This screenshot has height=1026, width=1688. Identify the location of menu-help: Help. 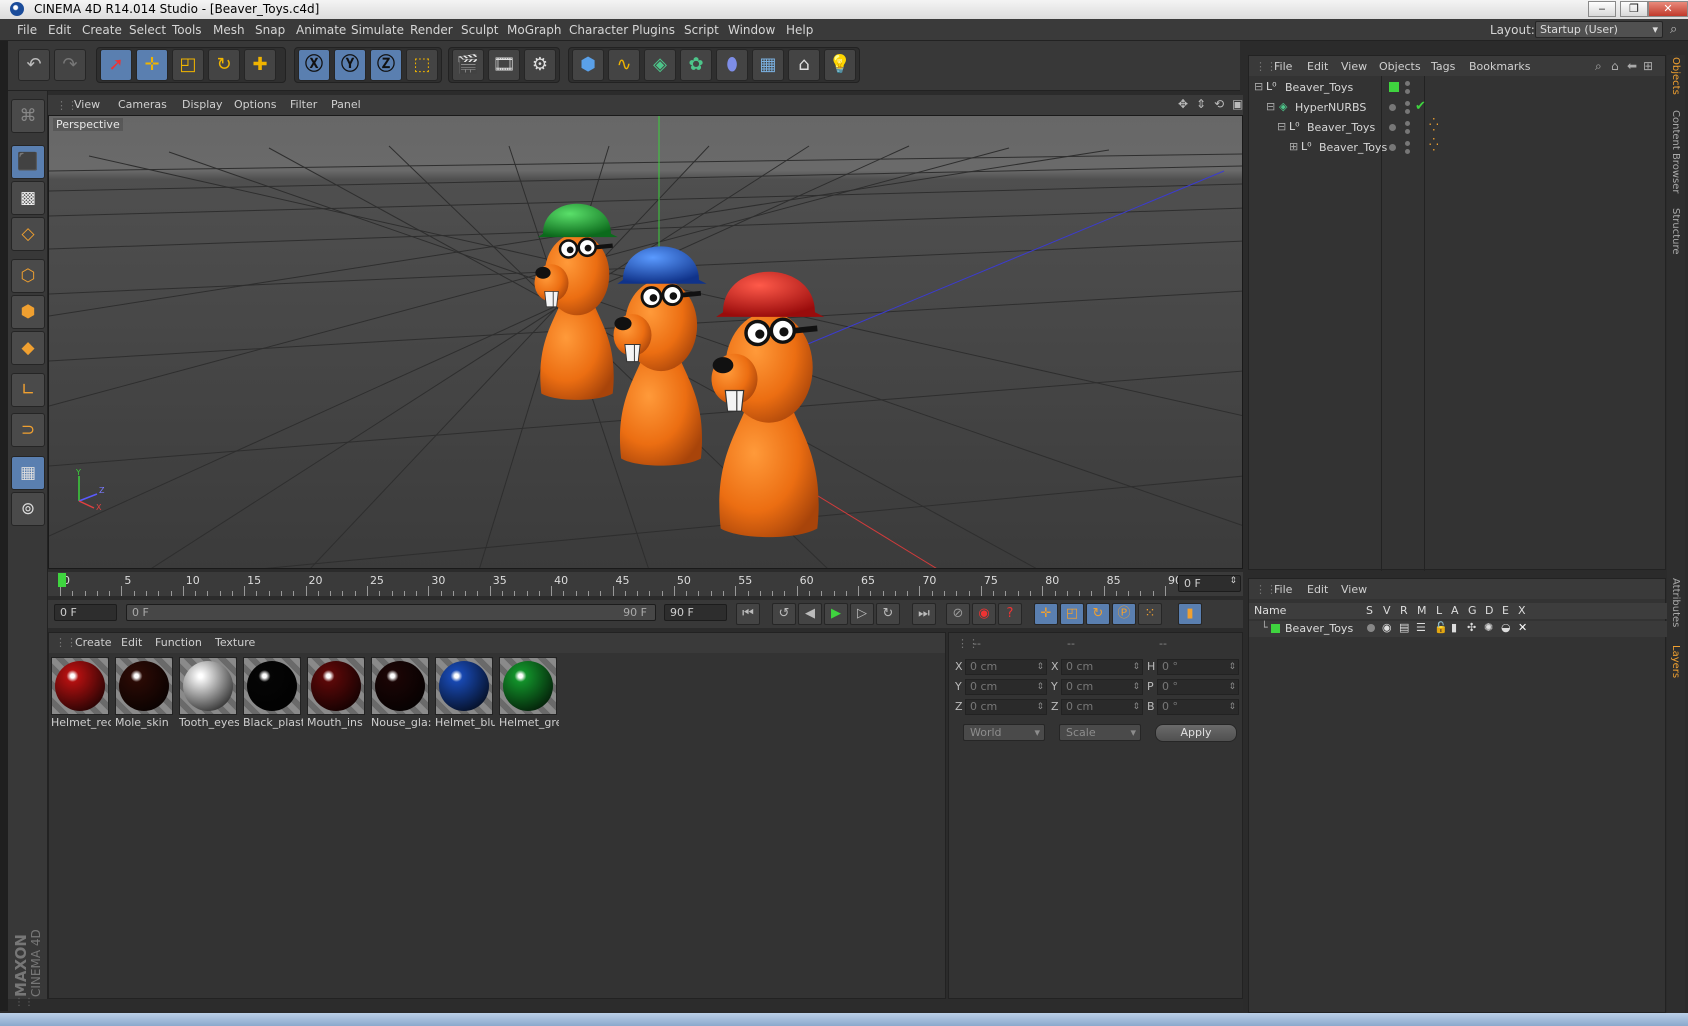
(799, 30).